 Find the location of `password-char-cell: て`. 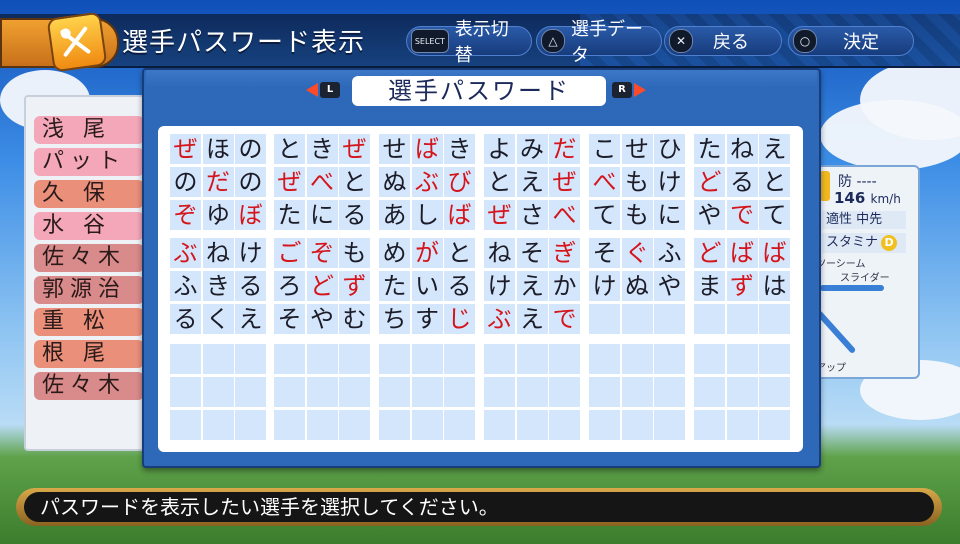

password-char-cell: て is located at coordinates (604, 215).